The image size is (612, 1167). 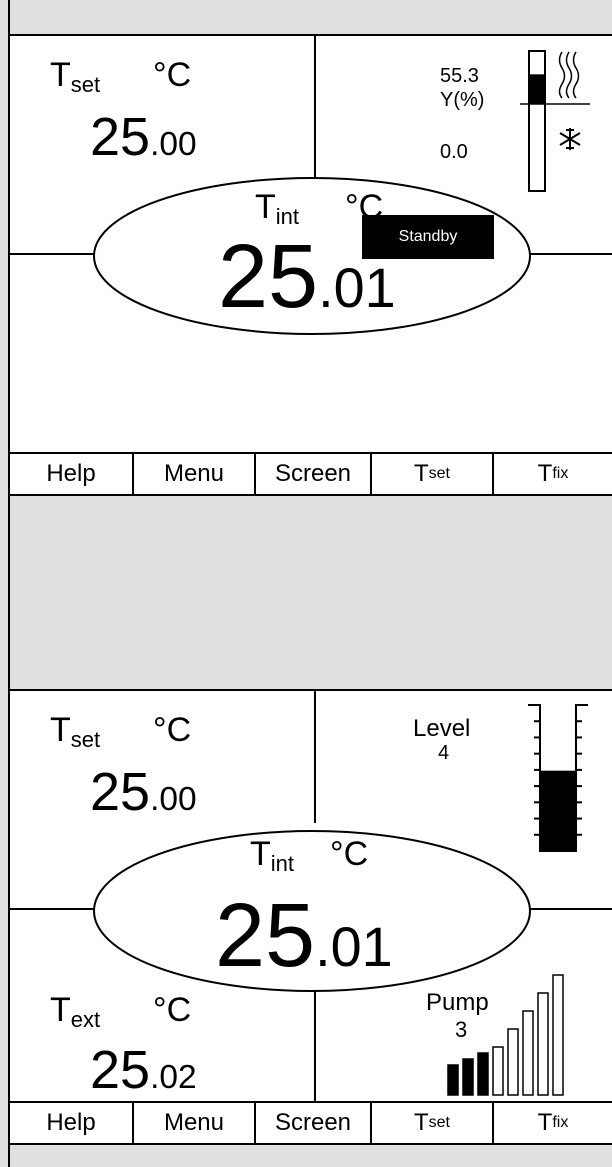 What do you see at coordinates (143, 1070) in the screenshot?
I see `text-value: 25.02` at bounding box center [143, 1070].